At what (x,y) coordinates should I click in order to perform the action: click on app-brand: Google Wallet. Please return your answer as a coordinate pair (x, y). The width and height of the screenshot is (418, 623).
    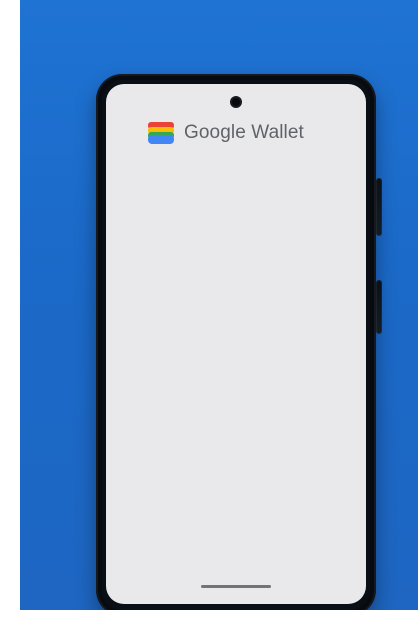
    Looking at the image, I should click on (226, 132).